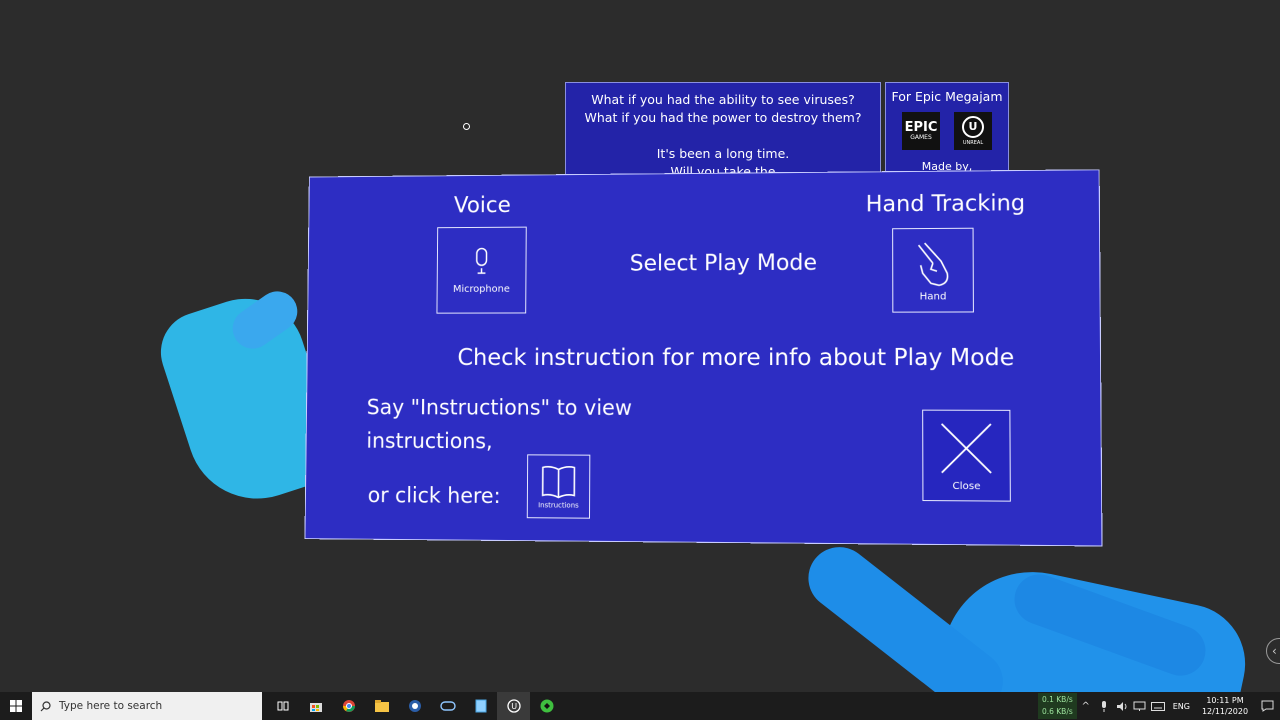  I want to click on credit-title: For Epic Megajam, so click(947, 96).